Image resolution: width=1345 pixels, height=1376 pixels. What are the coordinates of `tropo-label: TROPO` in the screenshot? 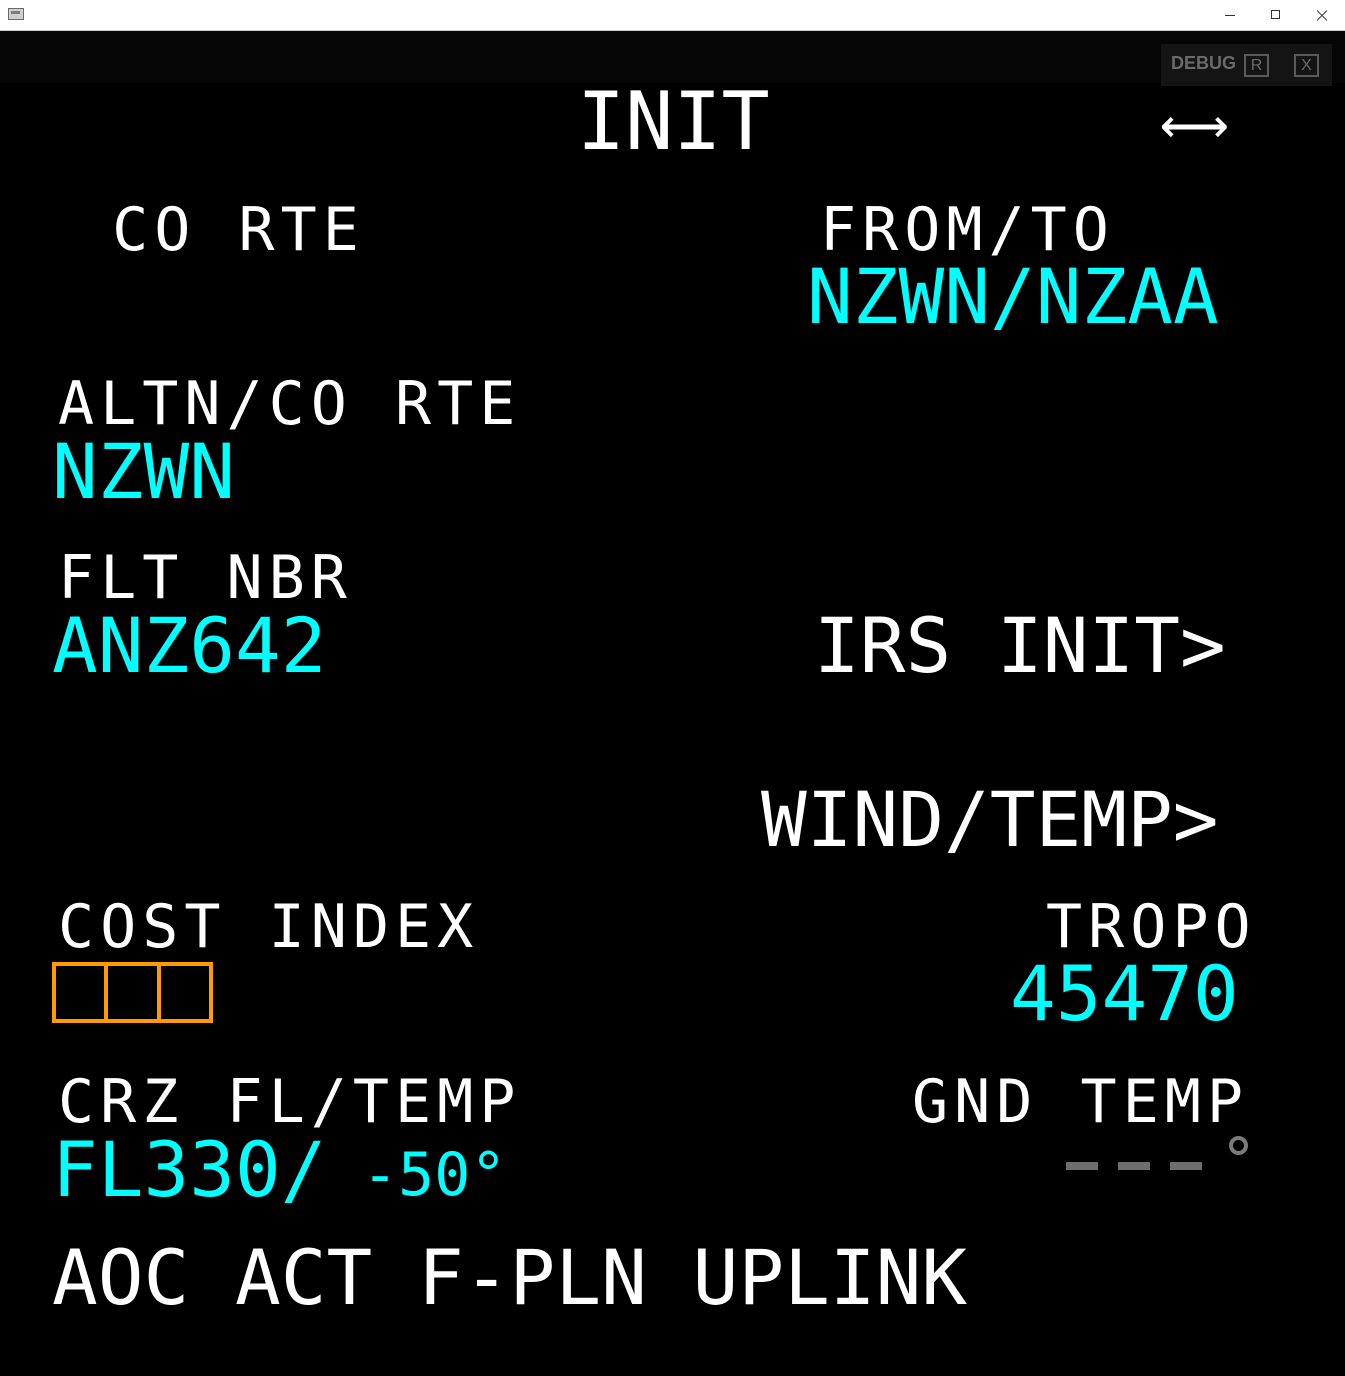 It's located at (1151, 927).